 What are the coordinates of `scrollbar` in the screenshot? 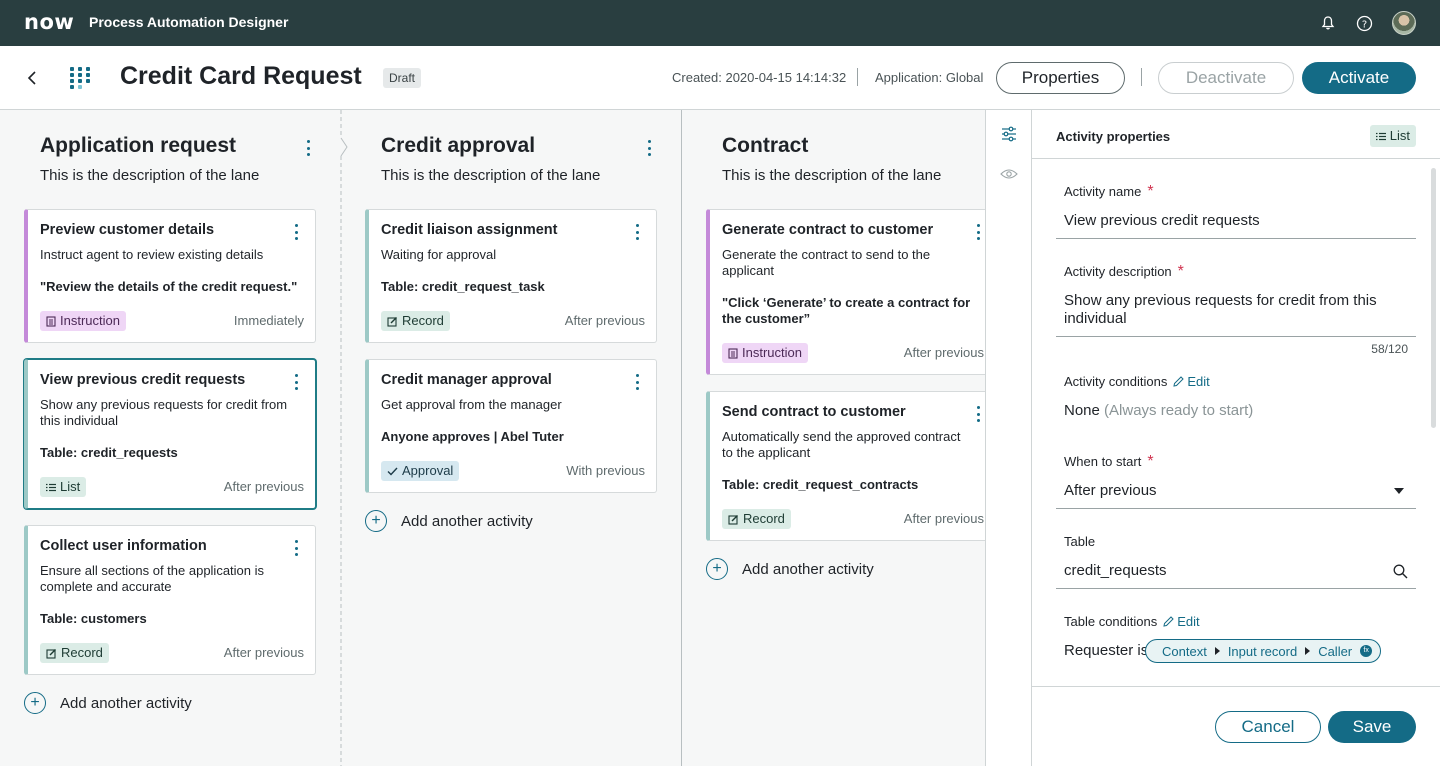 It's located at (1433, 298).